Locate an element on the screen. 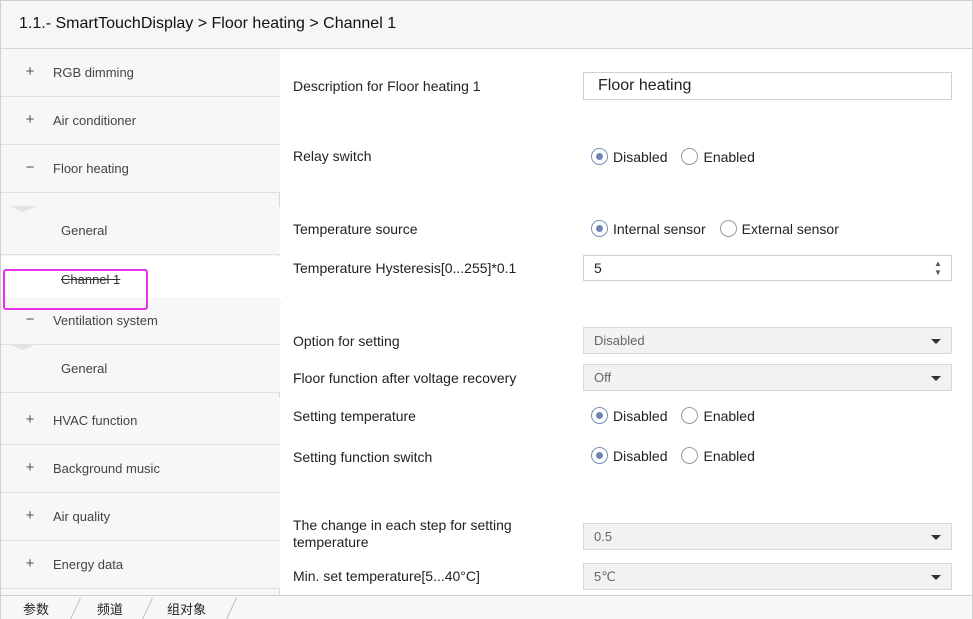 The width and height of the screenshot is (973, 619). sidebar-item-floor-heating: − Floor heating is located at coordinates (140, 169).